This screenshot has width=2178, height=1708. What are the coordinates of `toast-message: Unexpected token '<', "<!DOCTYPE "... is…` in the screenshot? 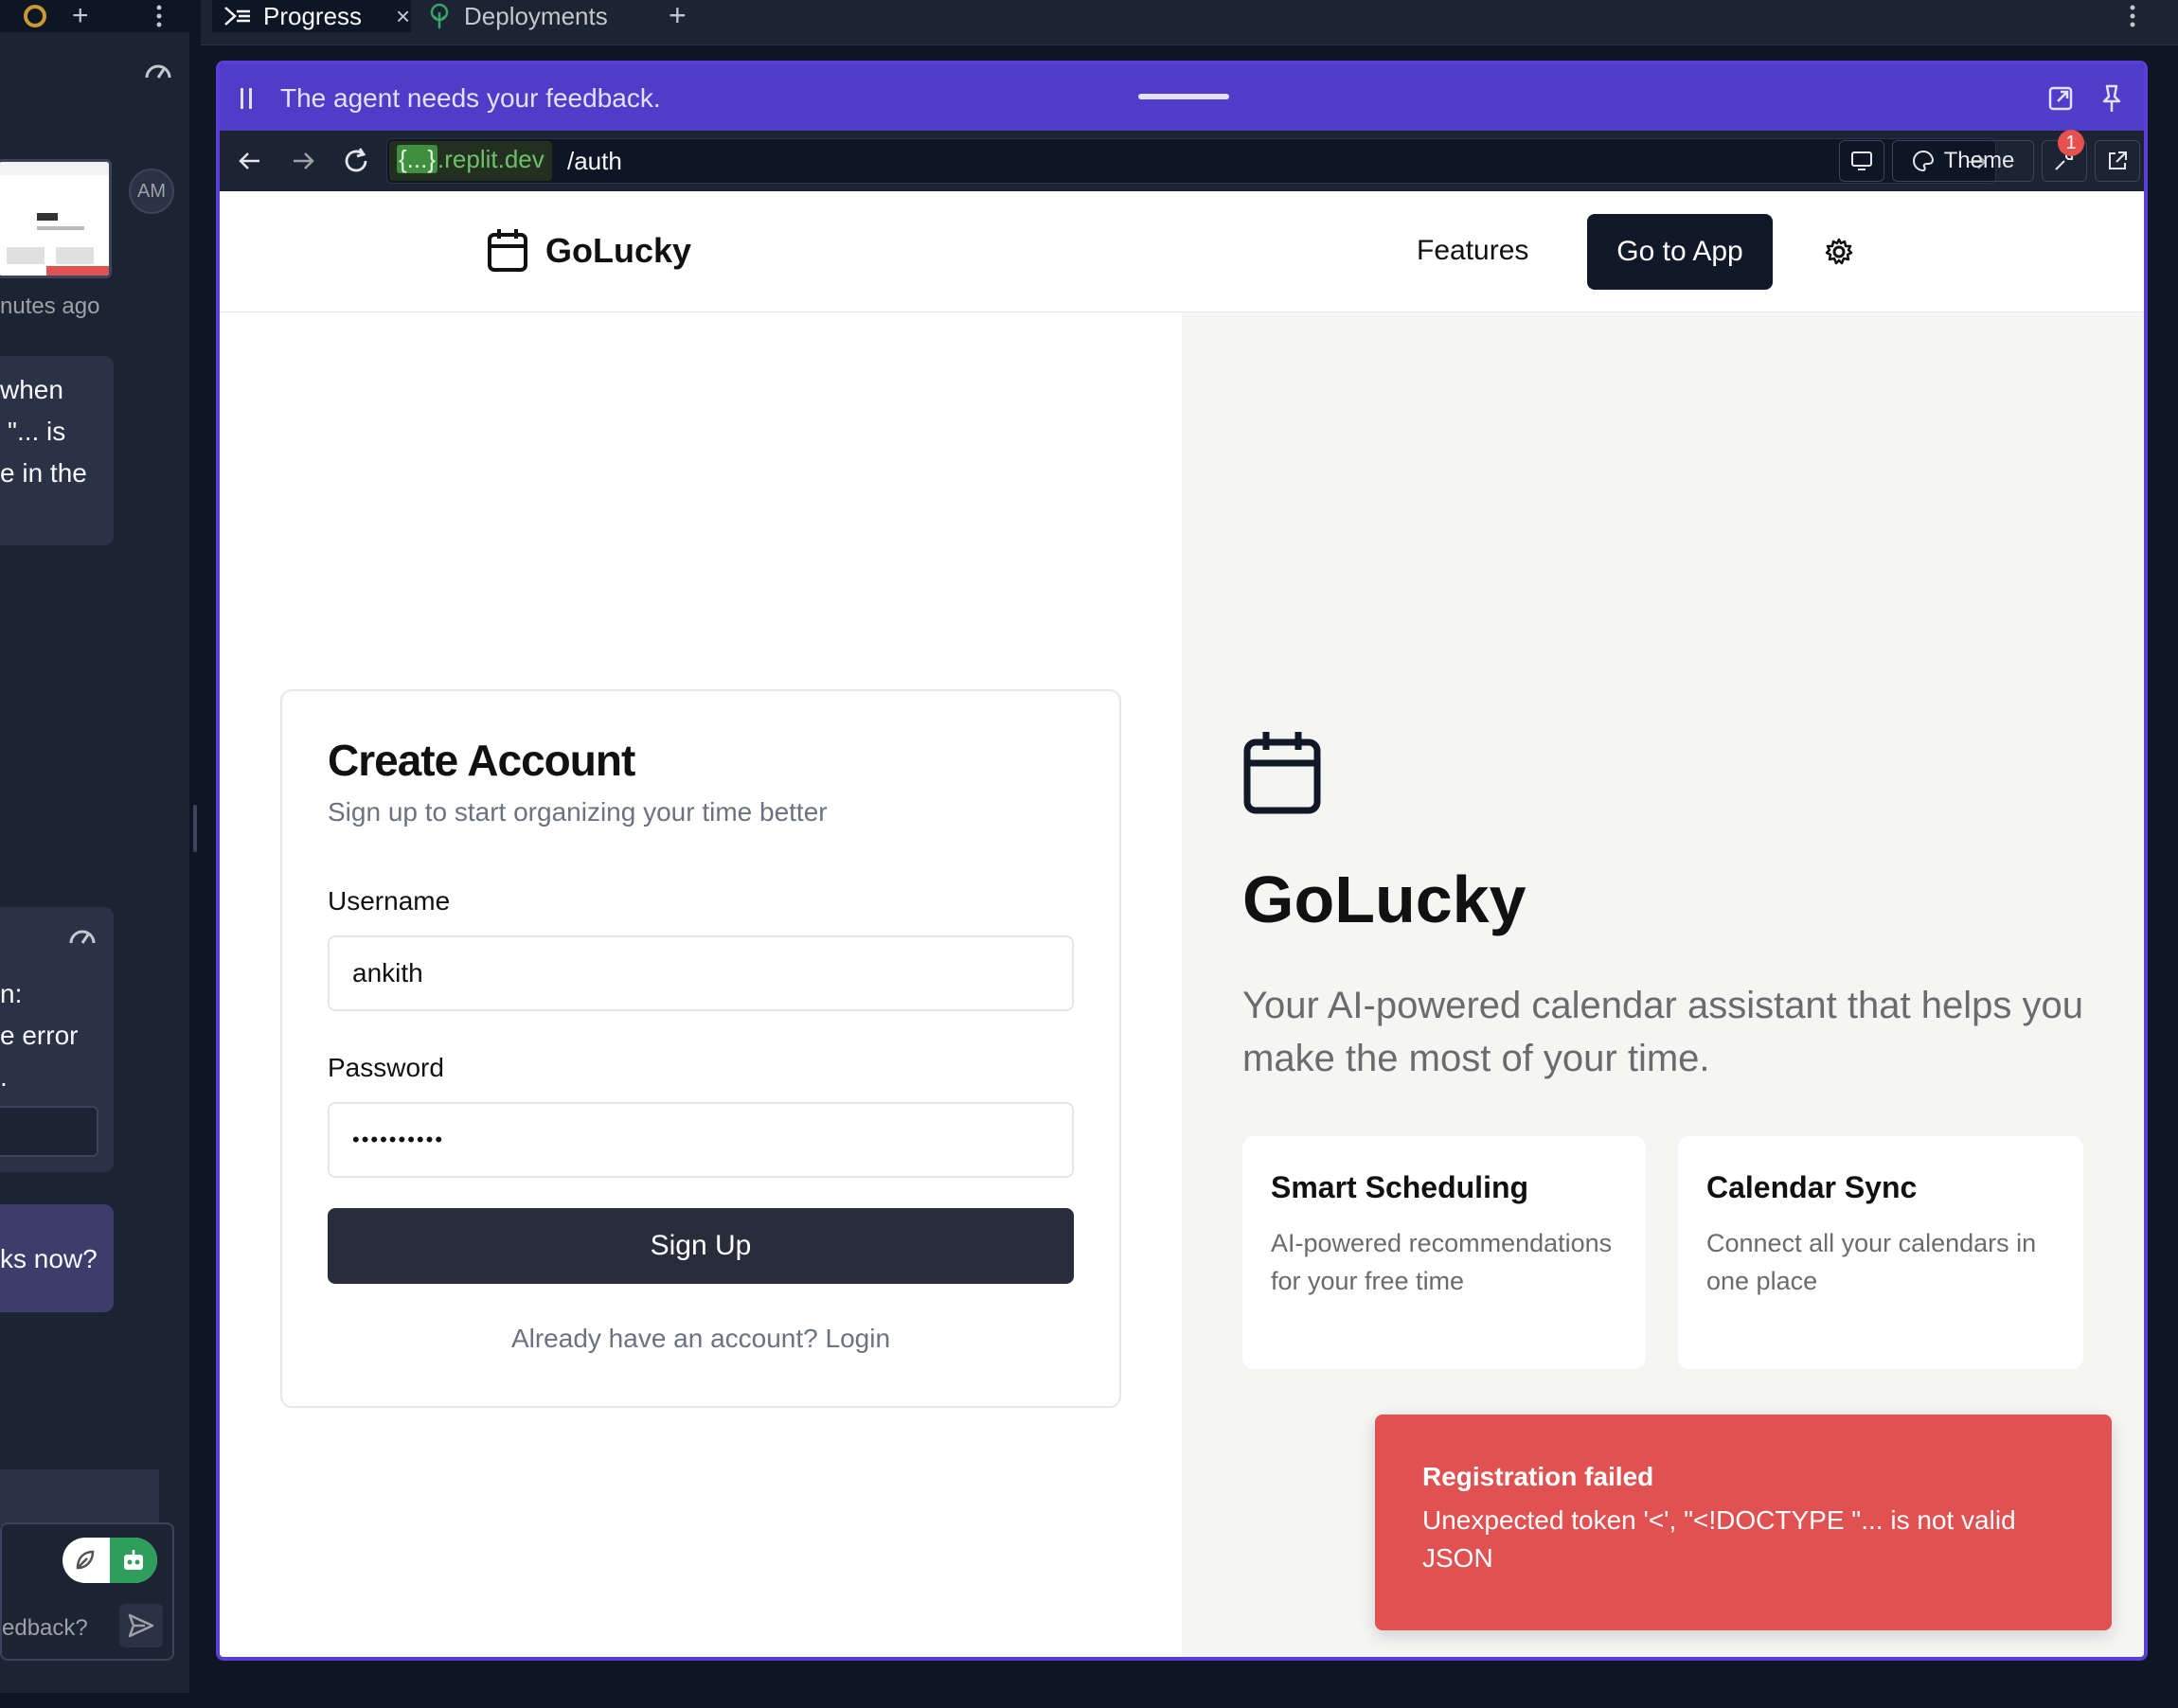 It's located at (1719, 1539).